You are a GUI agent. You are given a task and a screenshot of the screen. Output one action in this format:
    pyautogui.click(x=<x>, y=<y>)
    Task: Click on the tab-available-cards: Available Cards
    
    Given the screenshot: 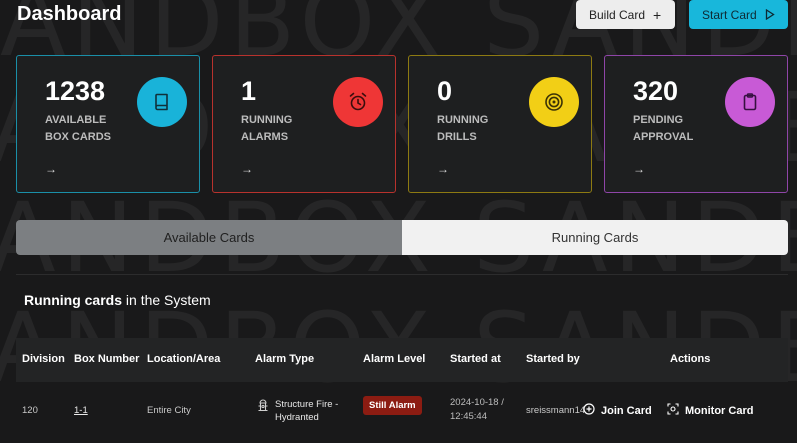 What is the action you would take?
    pyautogui.click(x=209, y=237)
    